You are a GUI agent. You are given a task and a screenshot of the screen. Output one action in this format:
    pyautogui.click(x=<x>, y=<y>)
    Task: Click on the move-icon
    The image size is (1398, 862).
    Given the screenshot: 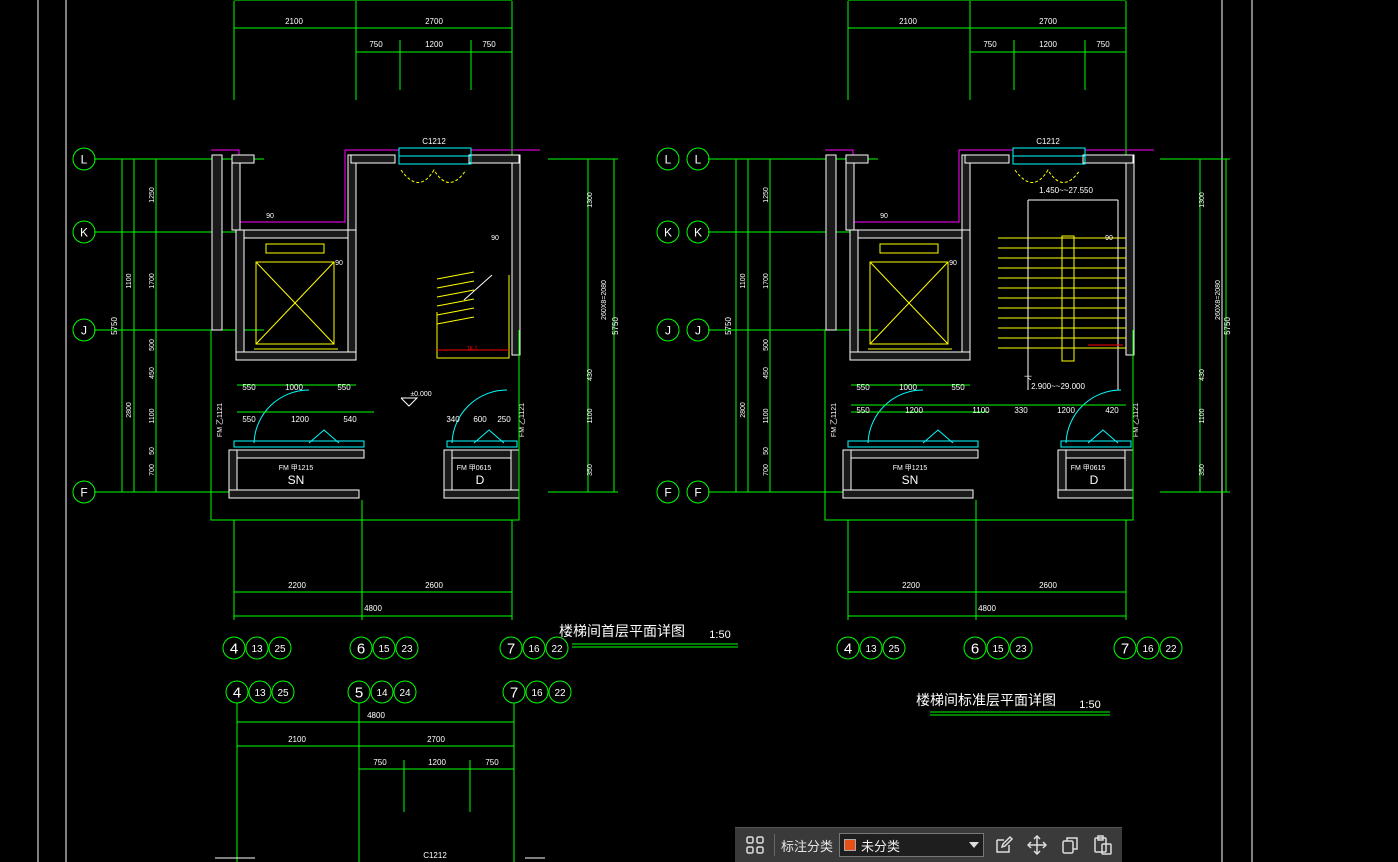 What is the action you would take?
    pyautogui.click(x=1036, y=845)
    